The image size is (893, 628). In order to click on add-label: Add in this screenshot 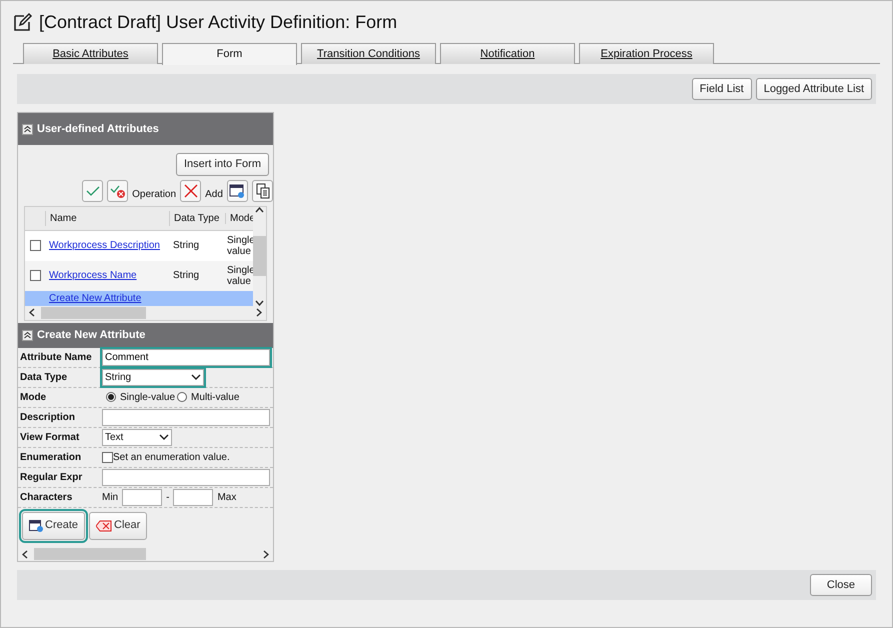, I will do `click(214, 195)`.